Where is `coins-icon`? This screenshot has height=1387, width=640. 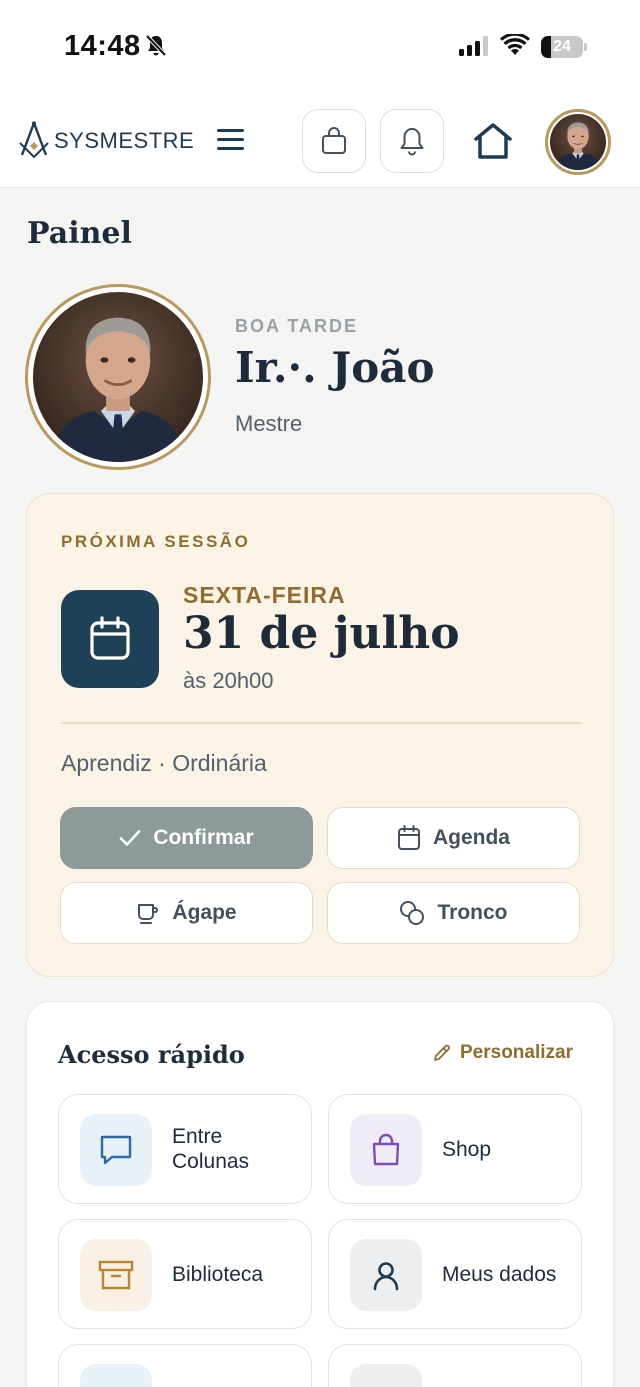 coins-icon is located at coordinates (412, 913).